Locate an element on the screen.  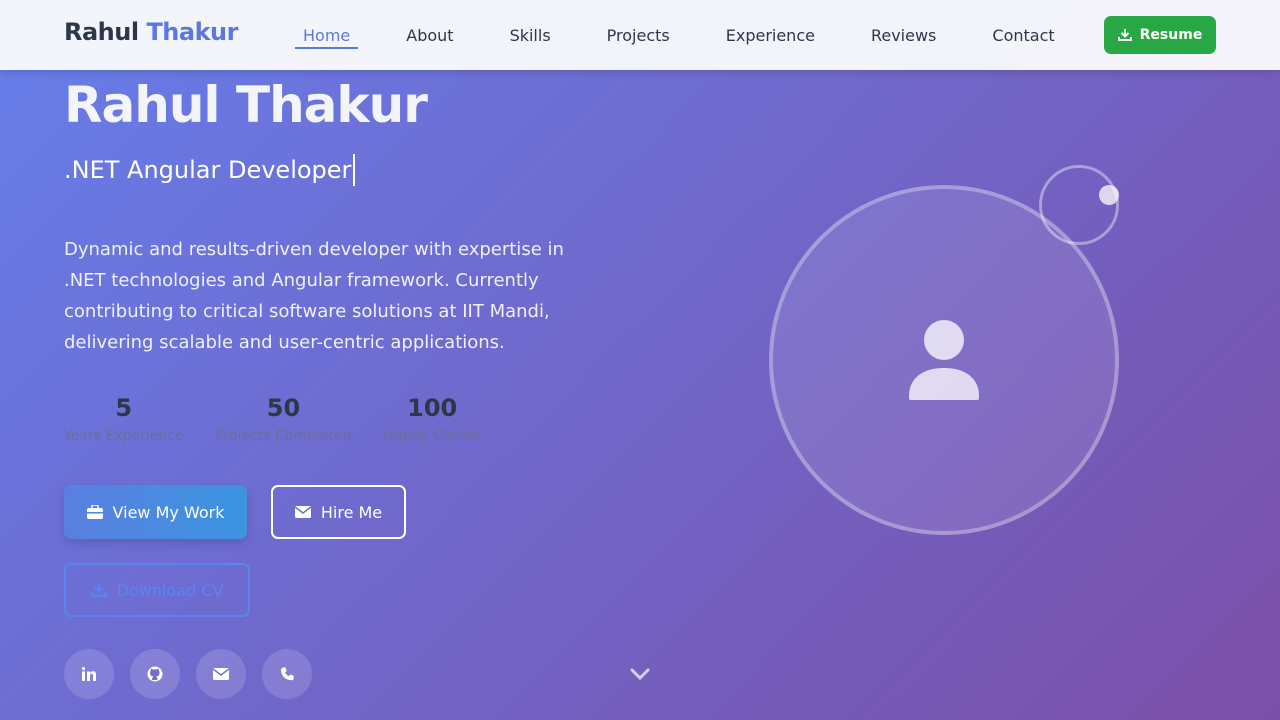
stat-years: 5 Years Experience is located at coordinates (123, 418).